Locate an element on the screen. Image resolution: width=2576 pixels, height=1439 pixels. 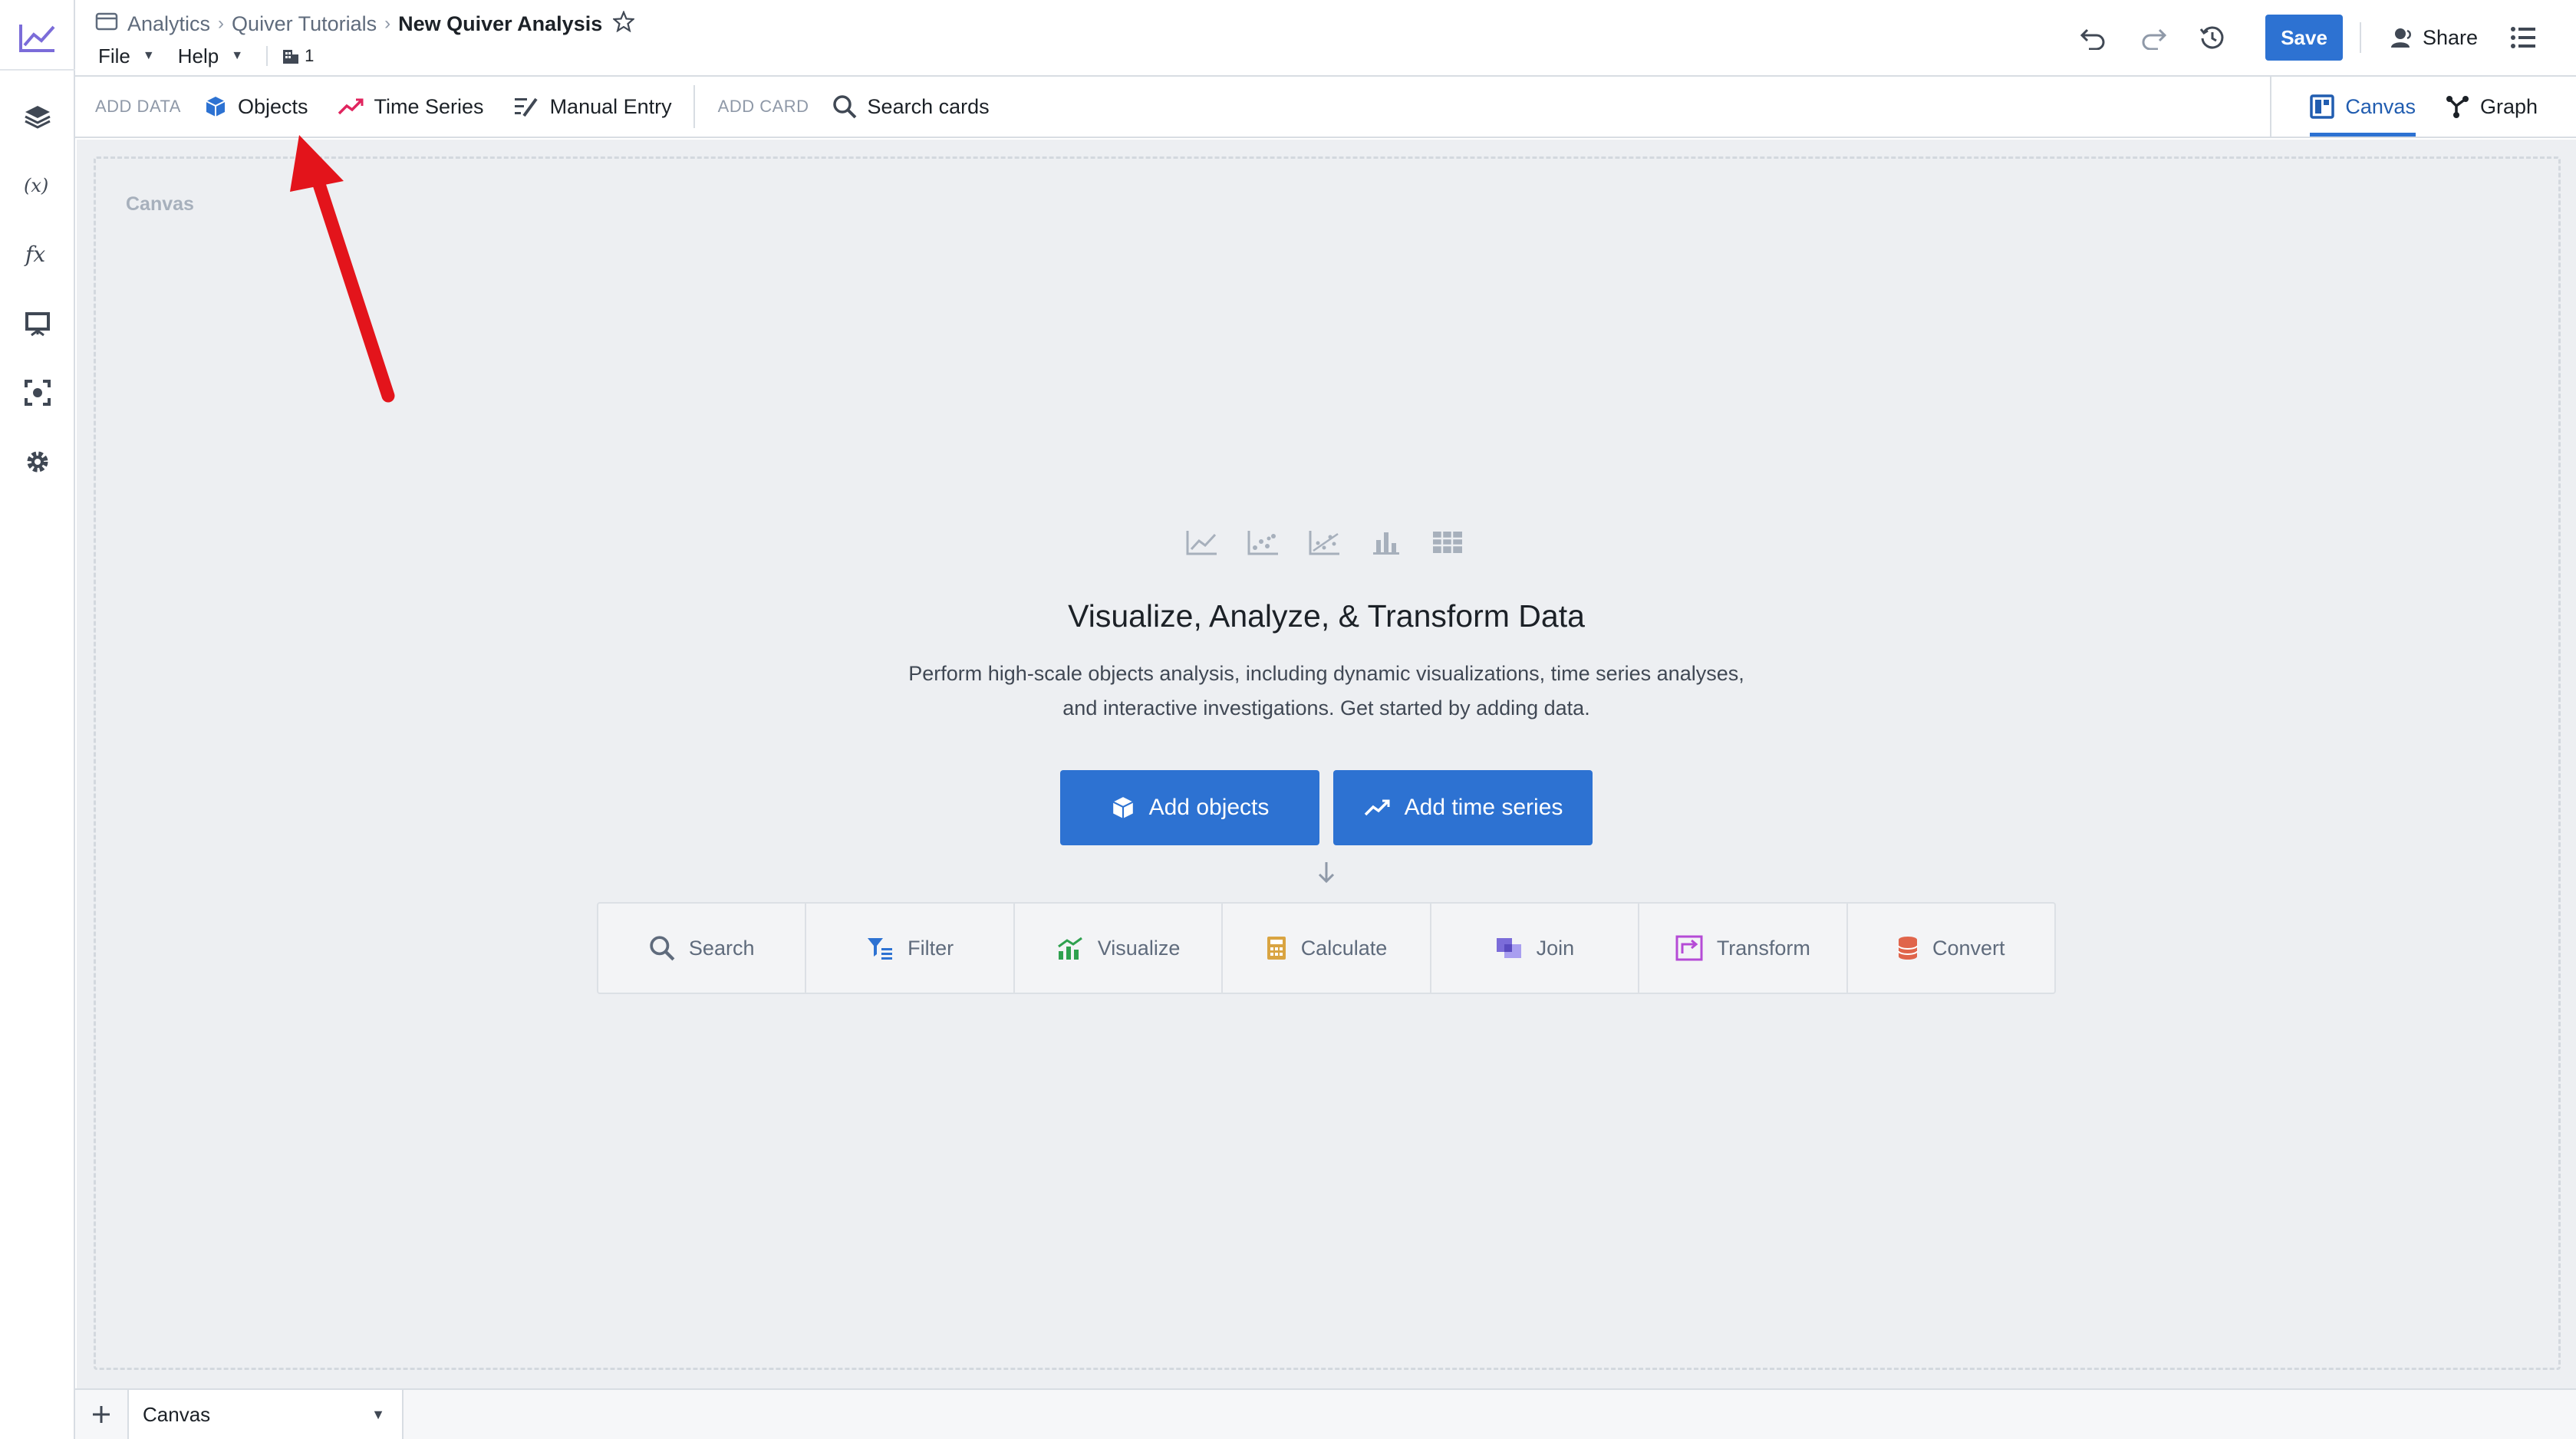
arrow-down-icon is located at coordinates (1326, 874).